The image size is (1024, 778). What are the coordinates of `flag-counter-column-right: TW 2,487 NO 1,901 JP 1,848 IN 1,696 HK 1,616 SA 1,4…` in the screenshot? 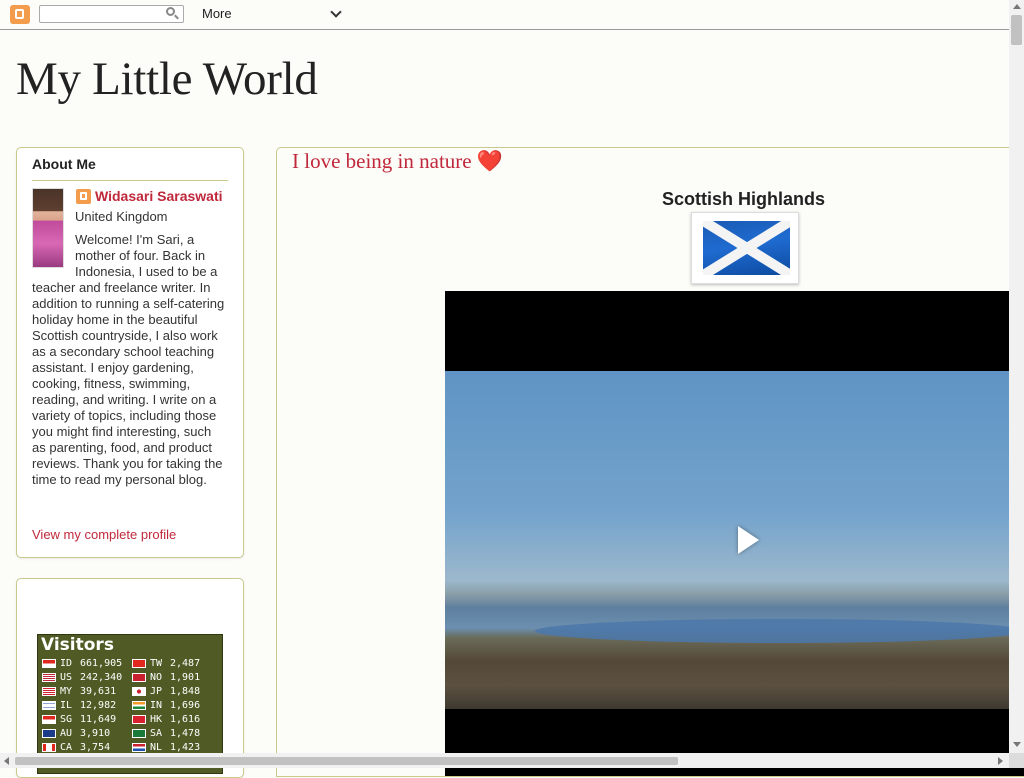 It's located at (177, 705).